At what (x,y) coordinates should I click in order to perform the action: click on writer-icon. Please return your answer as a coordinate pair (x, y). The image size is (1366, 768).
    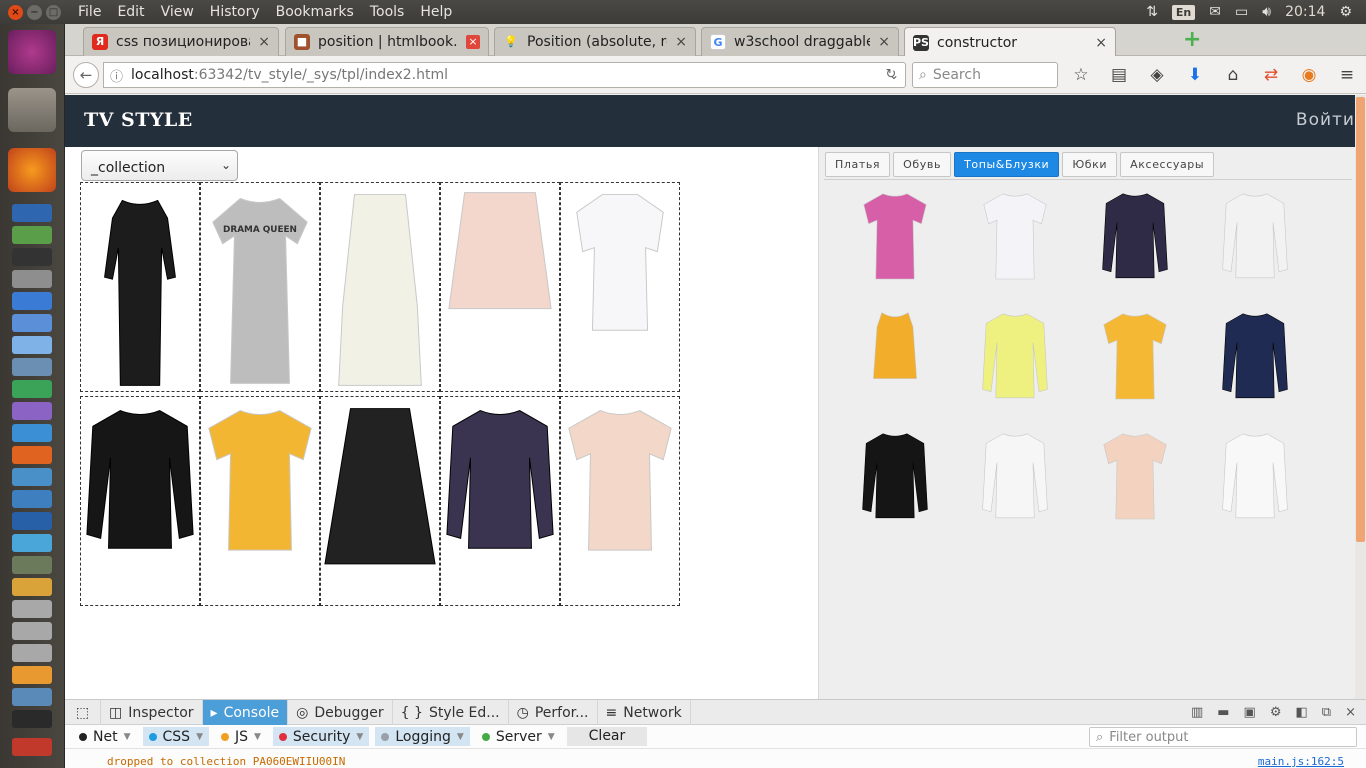
    Looking at the image, I should click on (32, 433).